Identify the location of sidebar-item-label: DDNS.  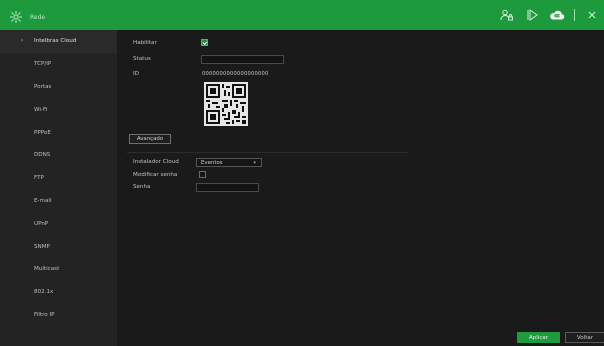
(42, 155).